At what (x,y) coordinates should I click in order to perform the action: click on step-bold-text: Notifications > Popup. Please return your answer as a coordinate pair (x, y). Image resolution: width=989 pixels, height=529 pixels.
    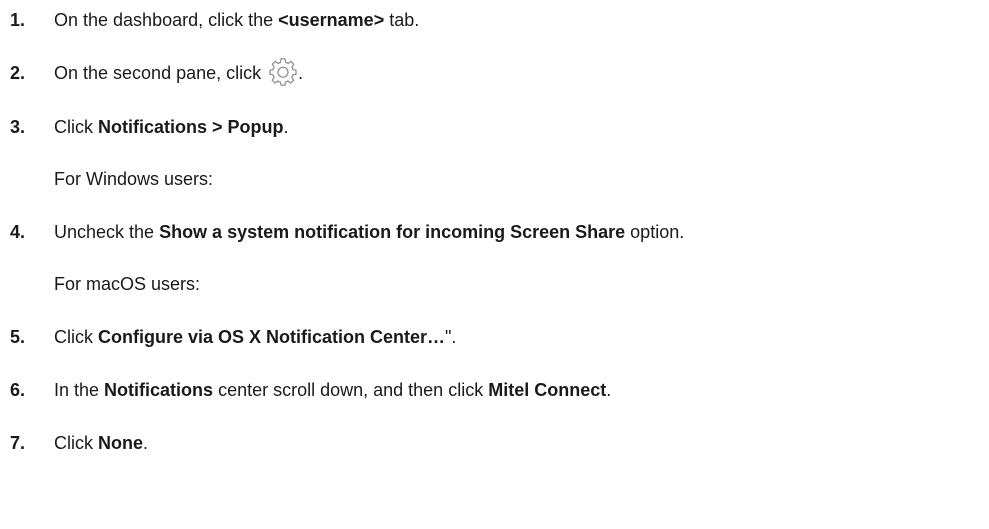
    Looking at the image, I should click on (191, 127).